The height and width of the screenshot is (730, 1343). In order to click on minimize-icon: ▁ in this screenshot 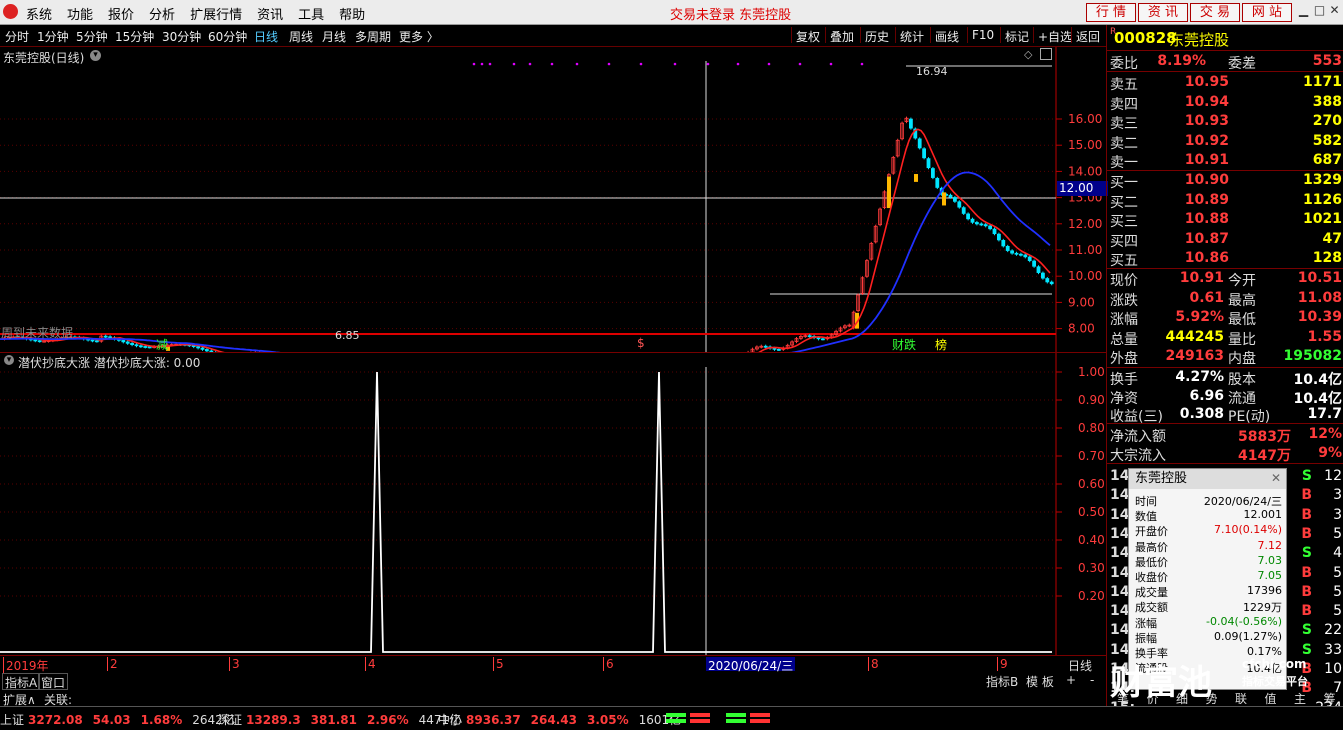, I will do `click(1303, 10)`.